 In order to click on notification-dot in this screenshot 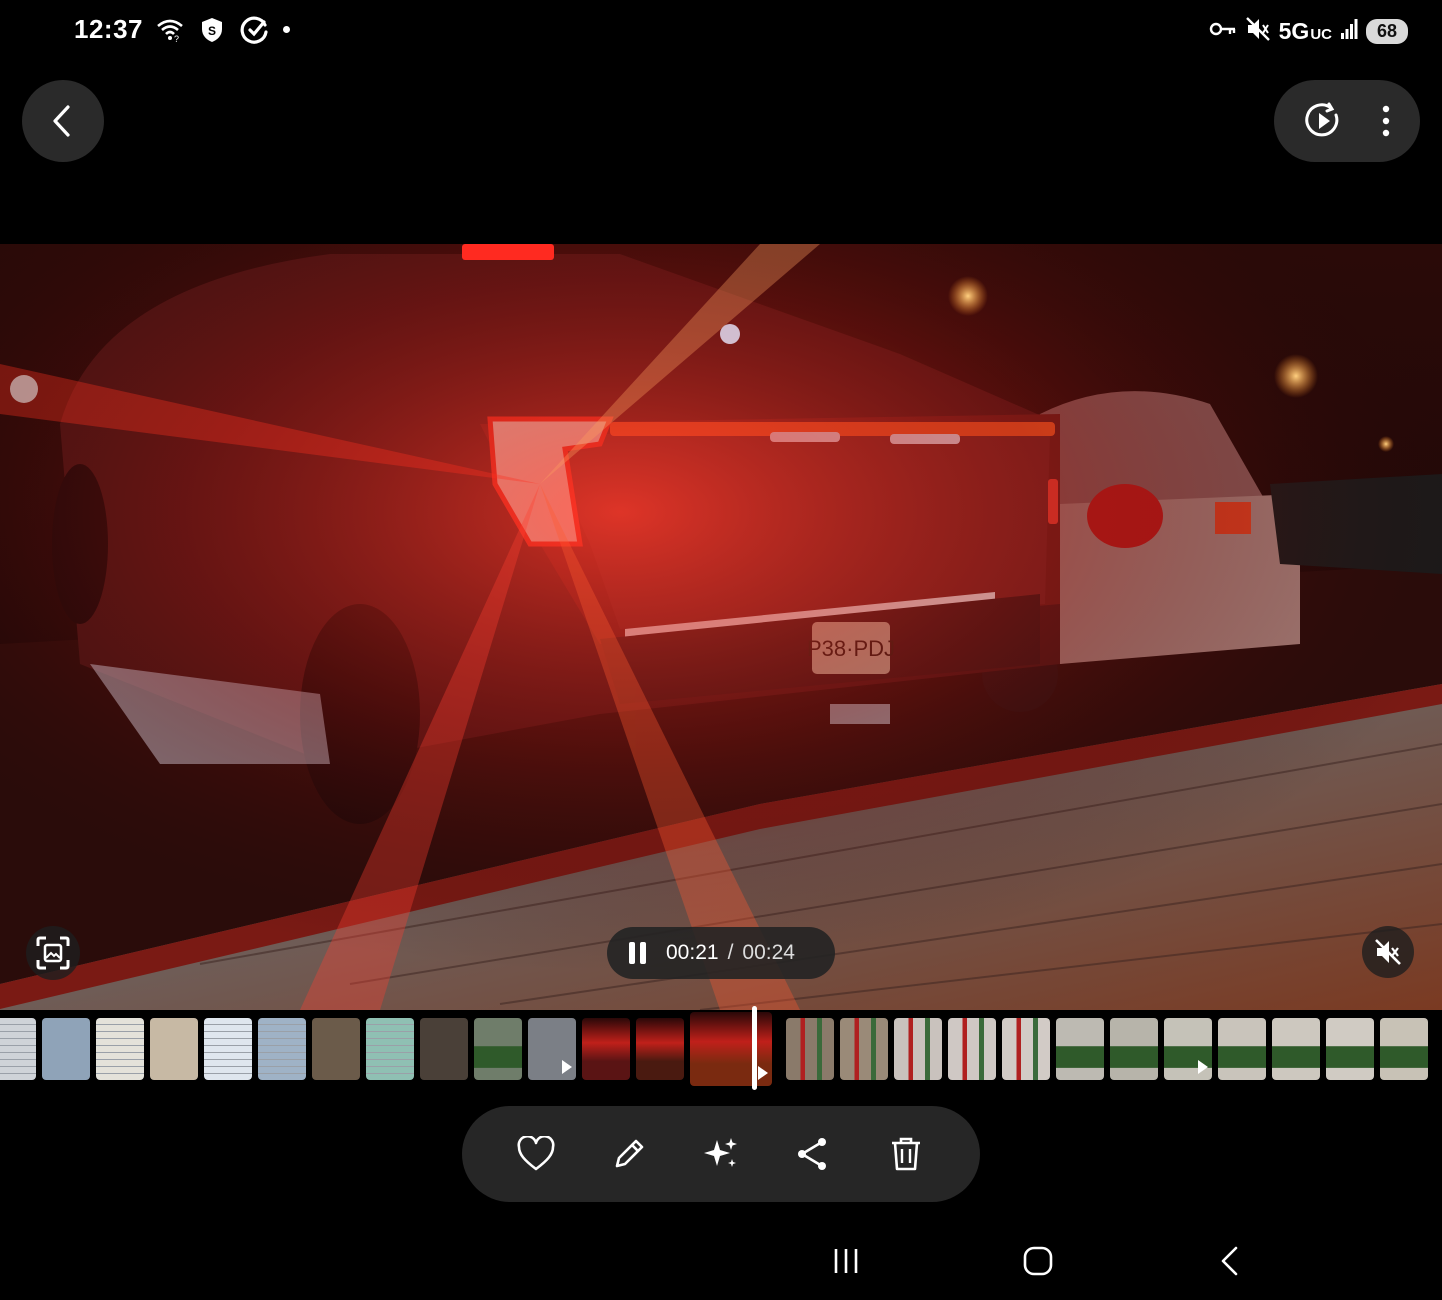, I will do `click(286, 29)`.